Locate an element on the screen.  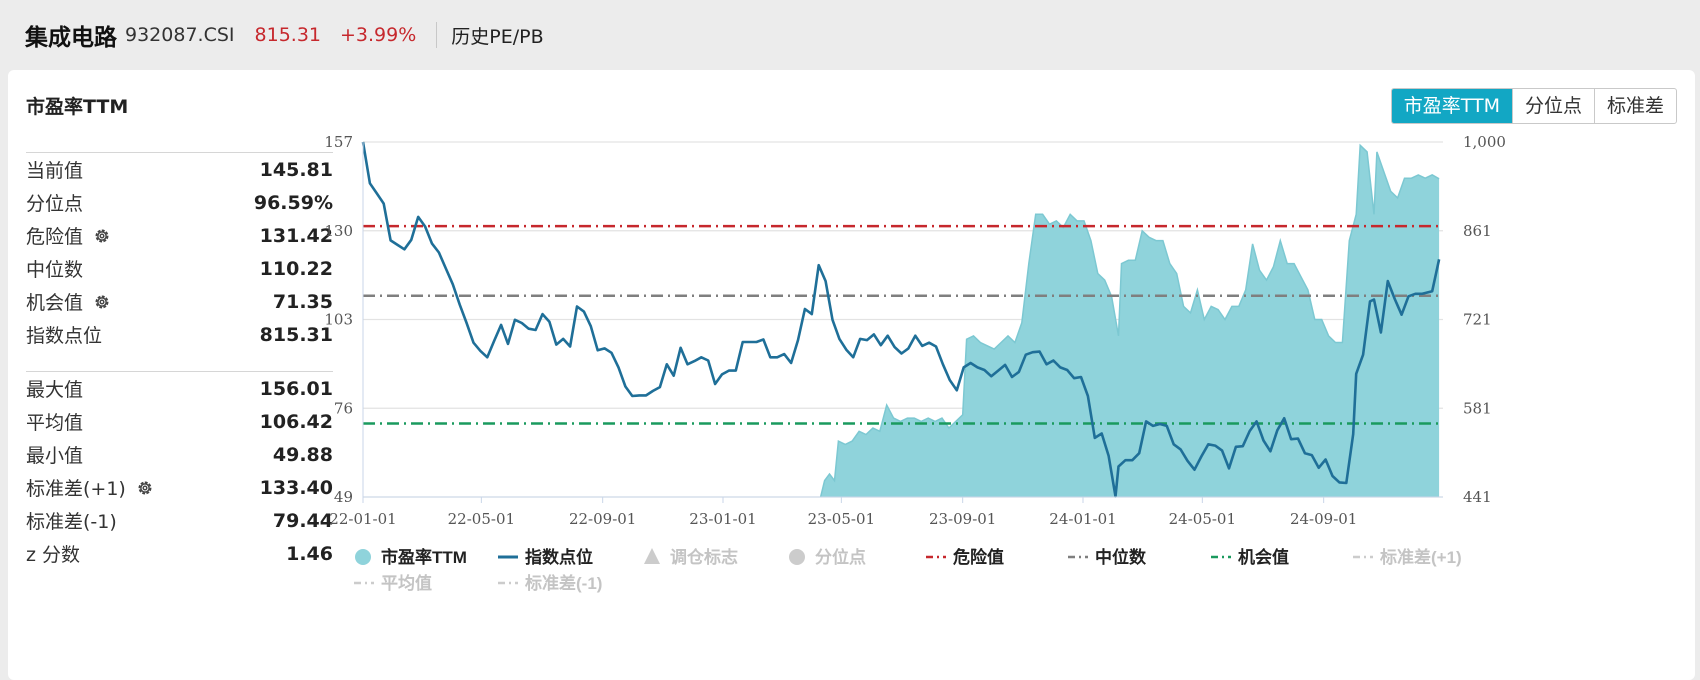
y-left-tick-label: 130 is located at coordinates (338, 231).